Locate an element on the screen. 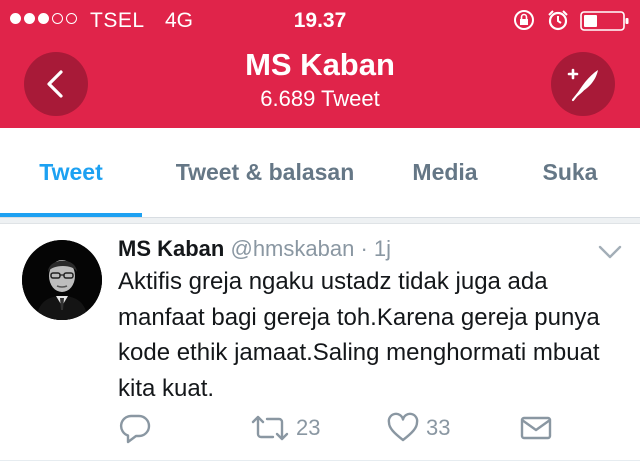 This screenshot has height=464, width=640. like-count: 33 is located at coordinates (438, 427).